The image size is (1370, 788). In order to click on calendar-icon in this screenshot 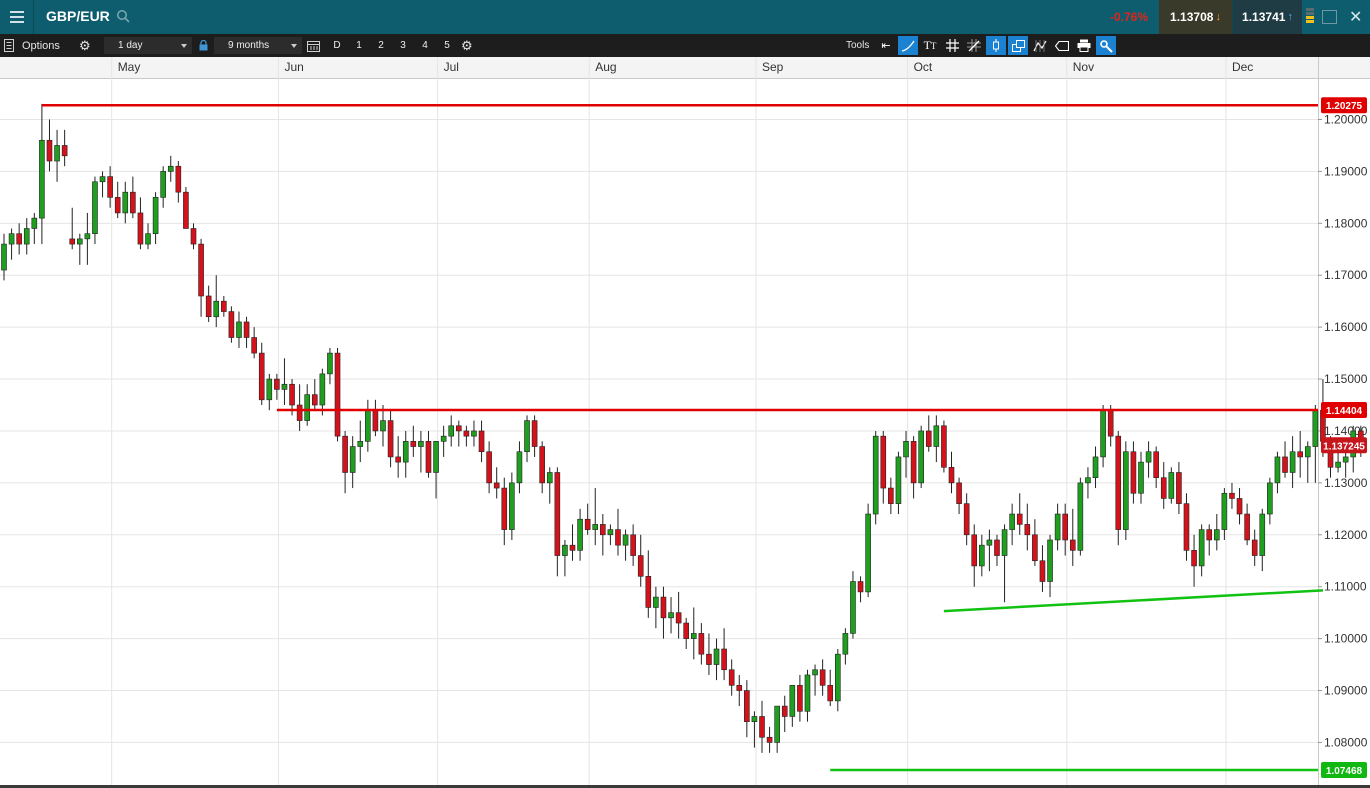, I will do `click(313, 45)`.